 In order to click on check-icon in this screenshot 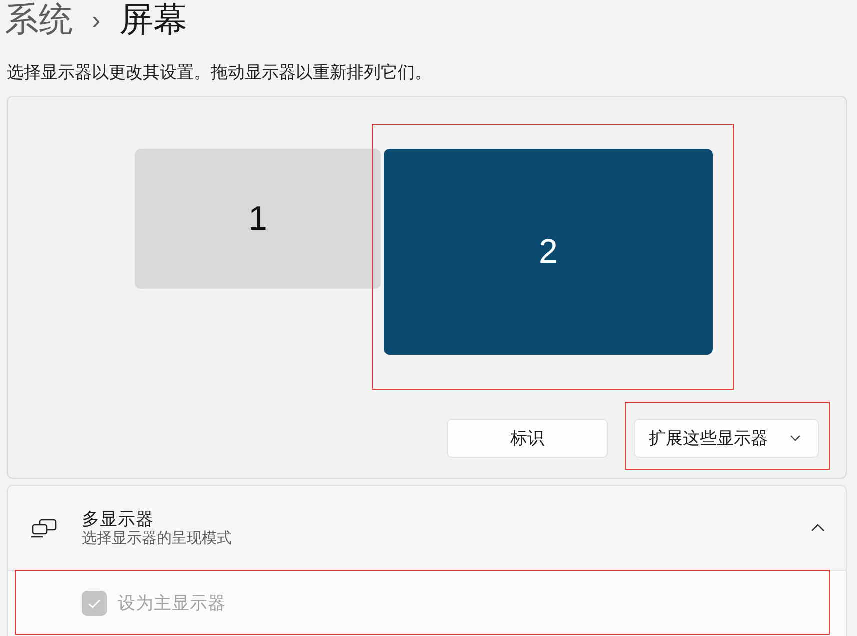, I will do `click(94, 603)`.